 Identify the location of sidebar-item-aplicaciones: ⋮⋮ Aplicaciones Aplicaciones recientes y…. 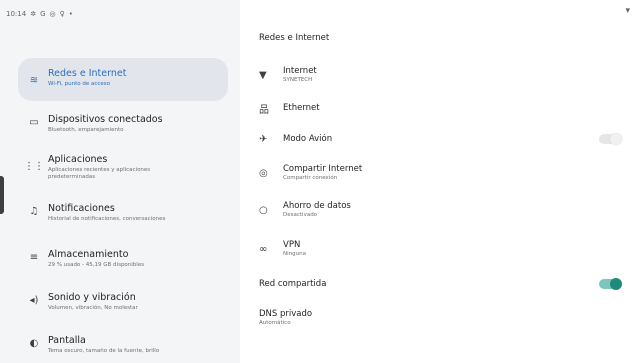
(123, 169).